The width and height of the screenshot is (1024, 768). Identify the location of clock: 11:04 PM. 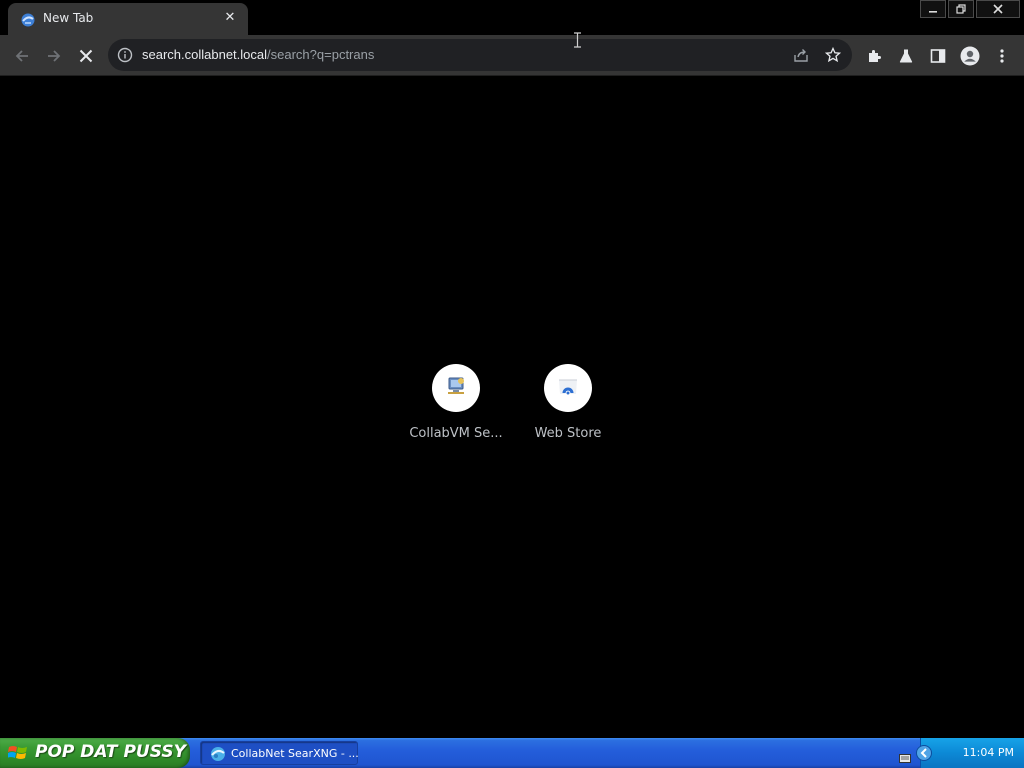
(988, 752).